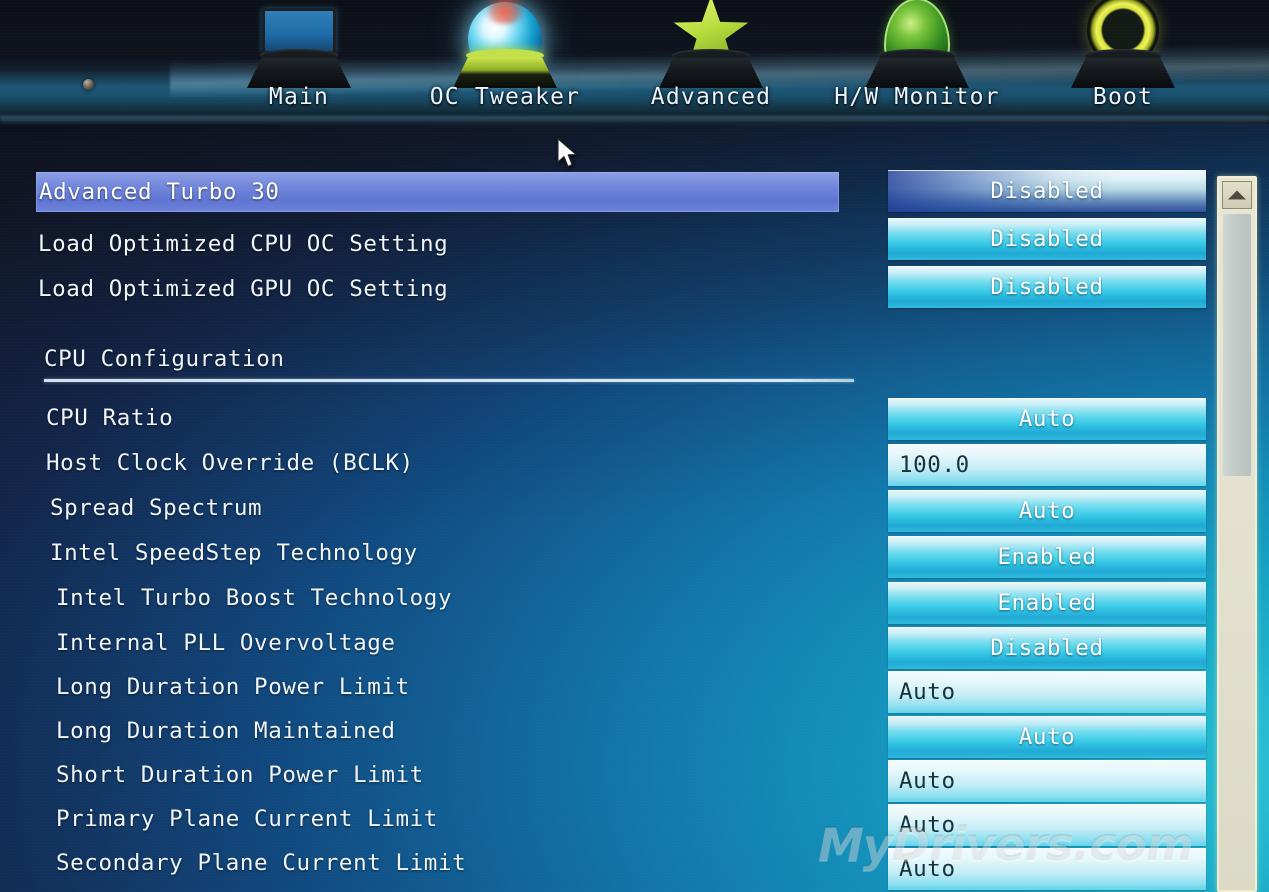 The image size is (1269, 892). Describe the element at coordinates (1237, 195) in the screenshot. I see `scroll-up-arrow-icon` at that location.